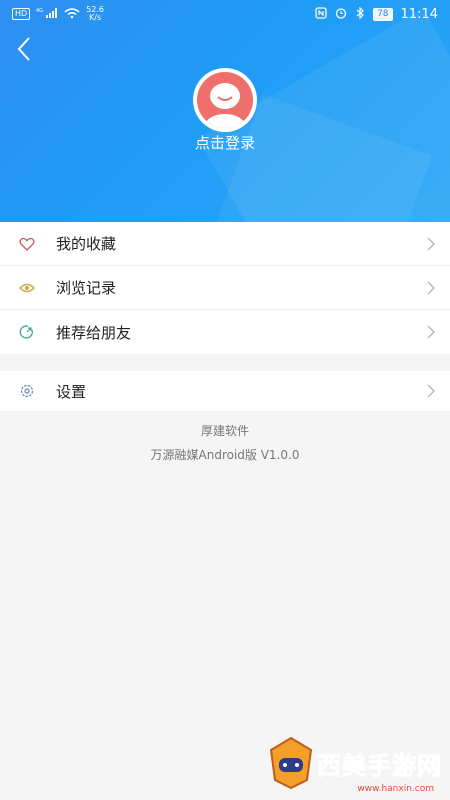  What do you see at coordinates (27, 332) in the screenshot?
I see `share-icon` at bounding box center [27, 332].